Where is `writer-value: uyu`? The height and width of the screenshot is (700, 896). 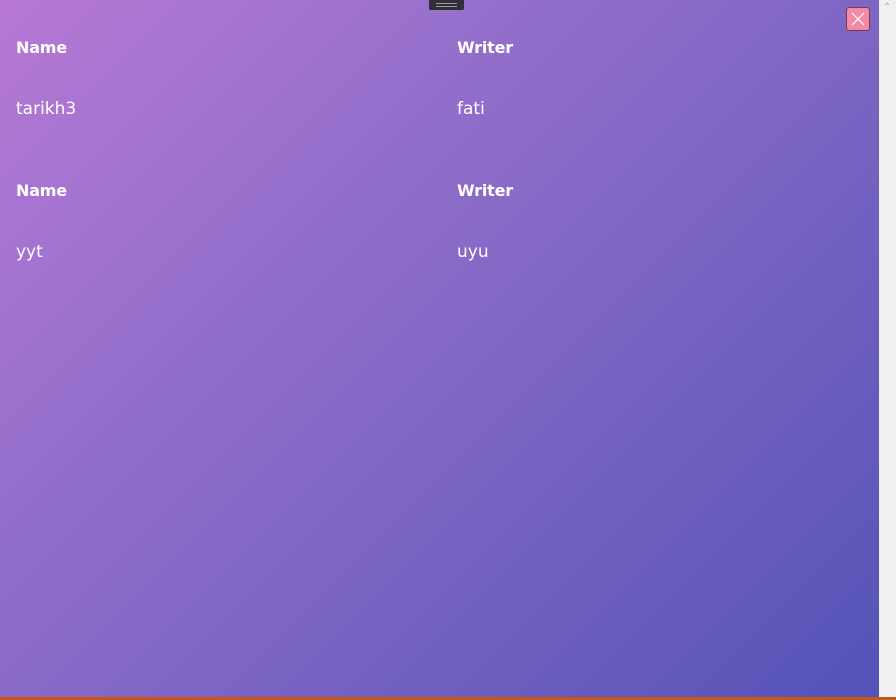 writer-value: uyu is located at coordinates (473, 252).